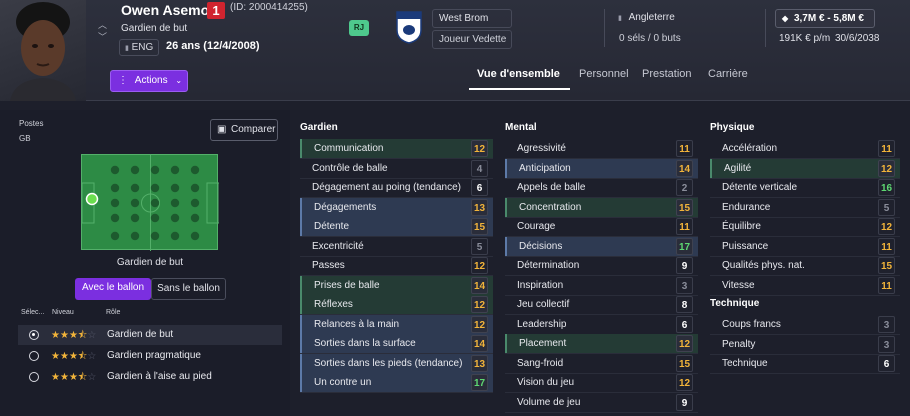 The image size is (910, 416). Describe the element at coordinates (805, 246) in the screenshot. I see `attribute-row: Puissance 11` at that location.